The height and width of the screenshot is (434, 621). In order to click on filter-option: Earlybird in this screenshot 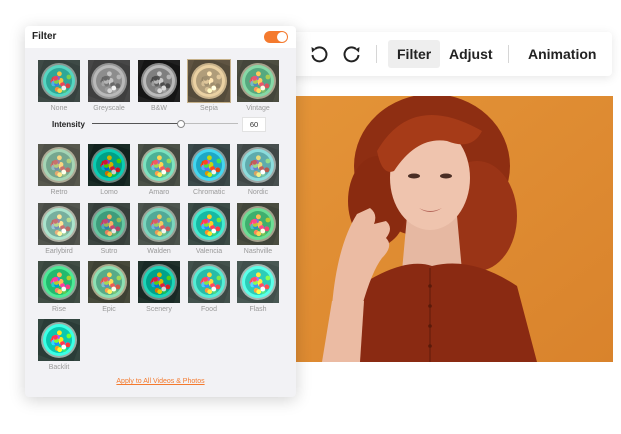, I will do `click(59, 228)`.